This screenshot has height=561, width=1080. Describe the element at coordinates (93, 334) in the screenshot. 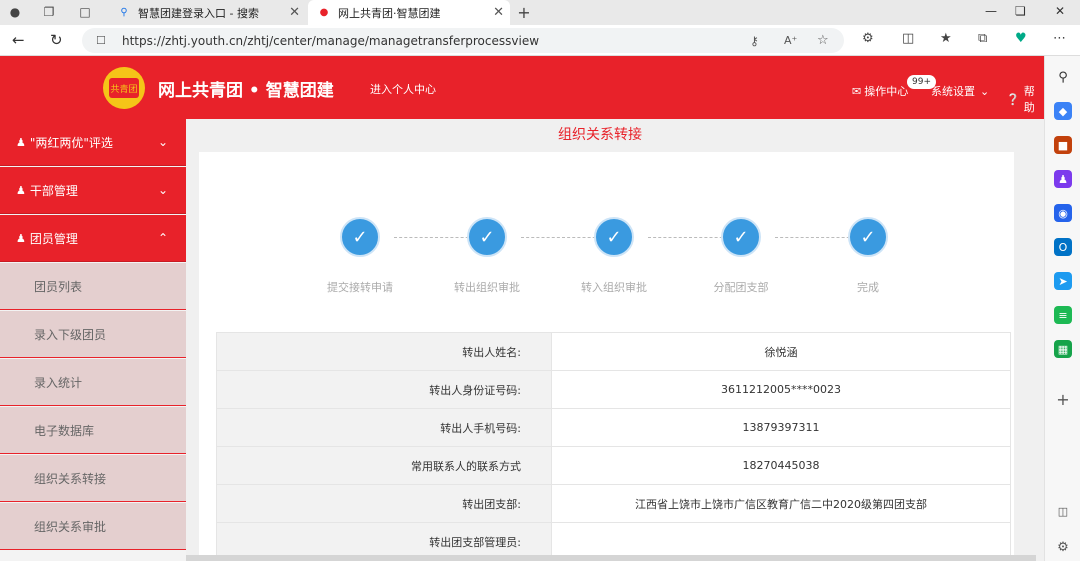

I see `nav-item-add-member: 录入下级团员` at that location.